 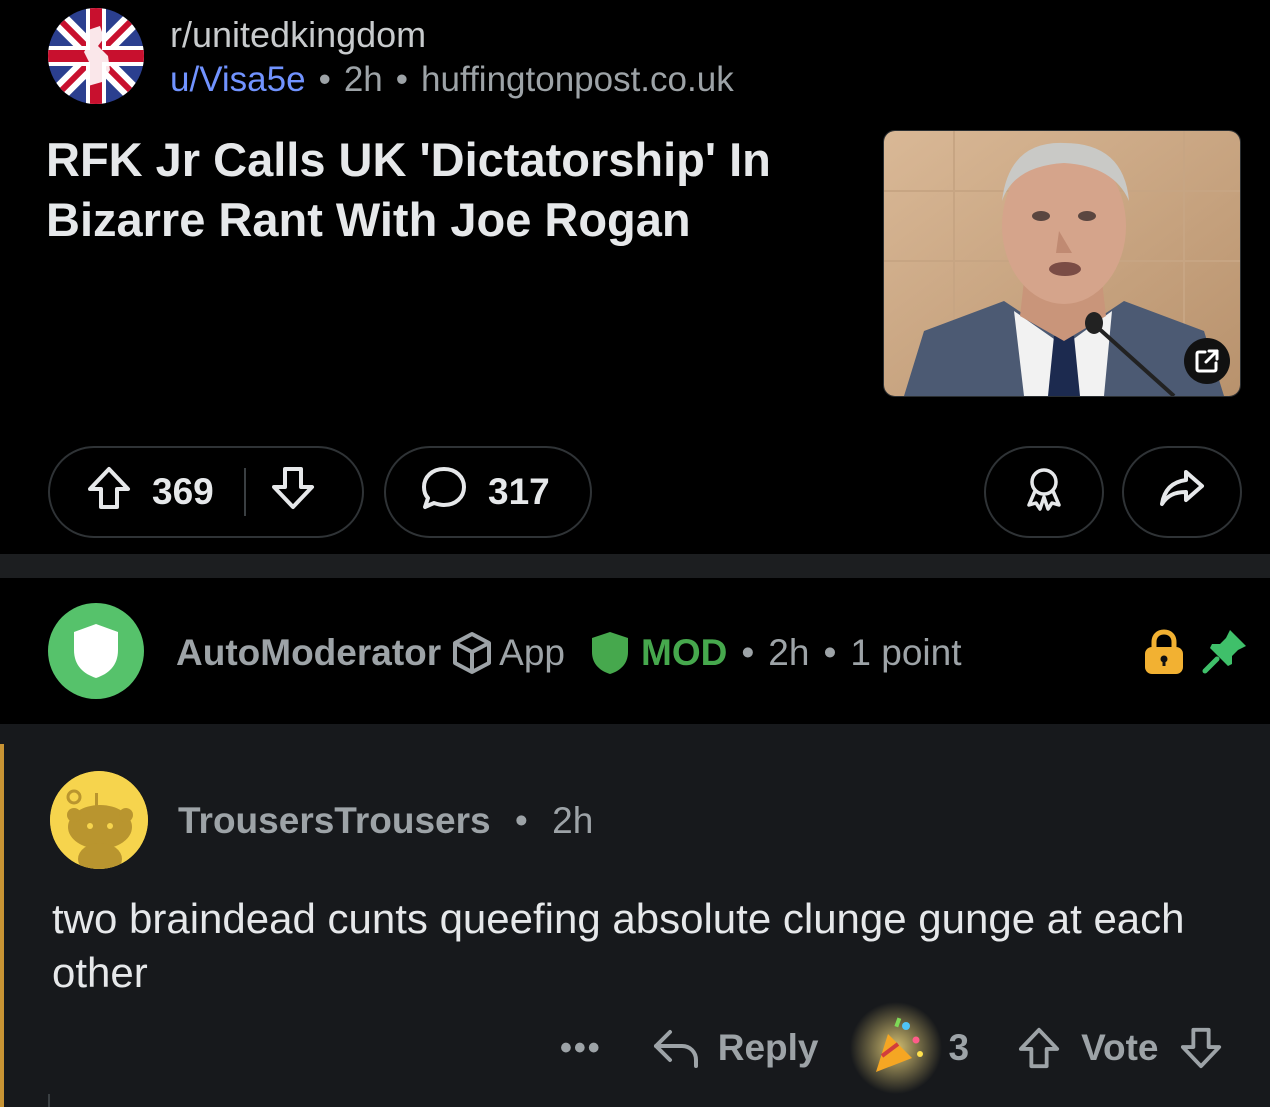 I want to click on award-icon, so click(x=1044, y=492).